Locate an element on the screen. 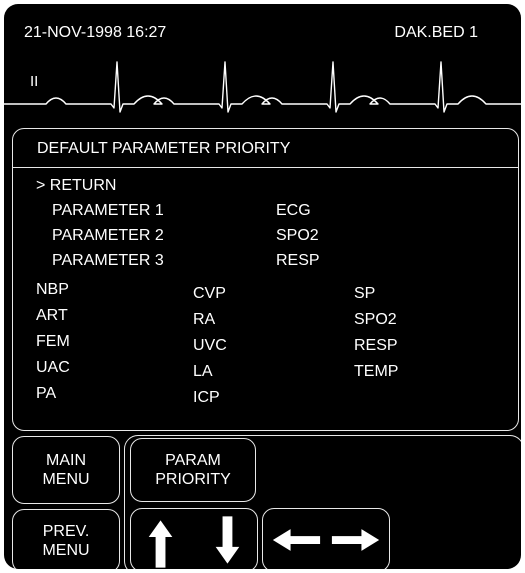  prev-menu-label: PREV. MENU is located at coordinates (66, 541).